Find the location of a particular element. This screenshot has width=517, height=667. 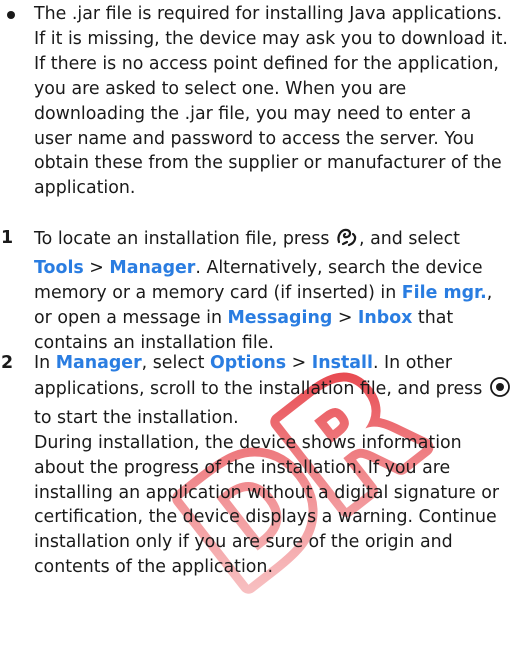

menu-key-icon is located at coordinates (347, 241).